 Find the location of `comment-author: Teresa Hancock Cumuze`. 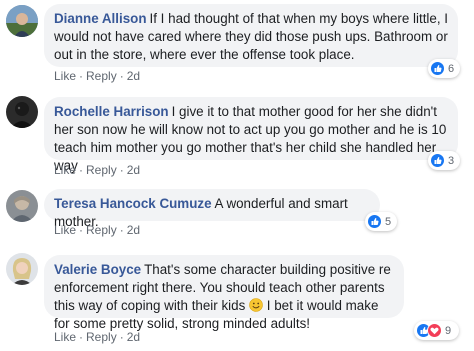

comment-author: Teresa Hancock Cumuze is located at coordinates (133, 203).